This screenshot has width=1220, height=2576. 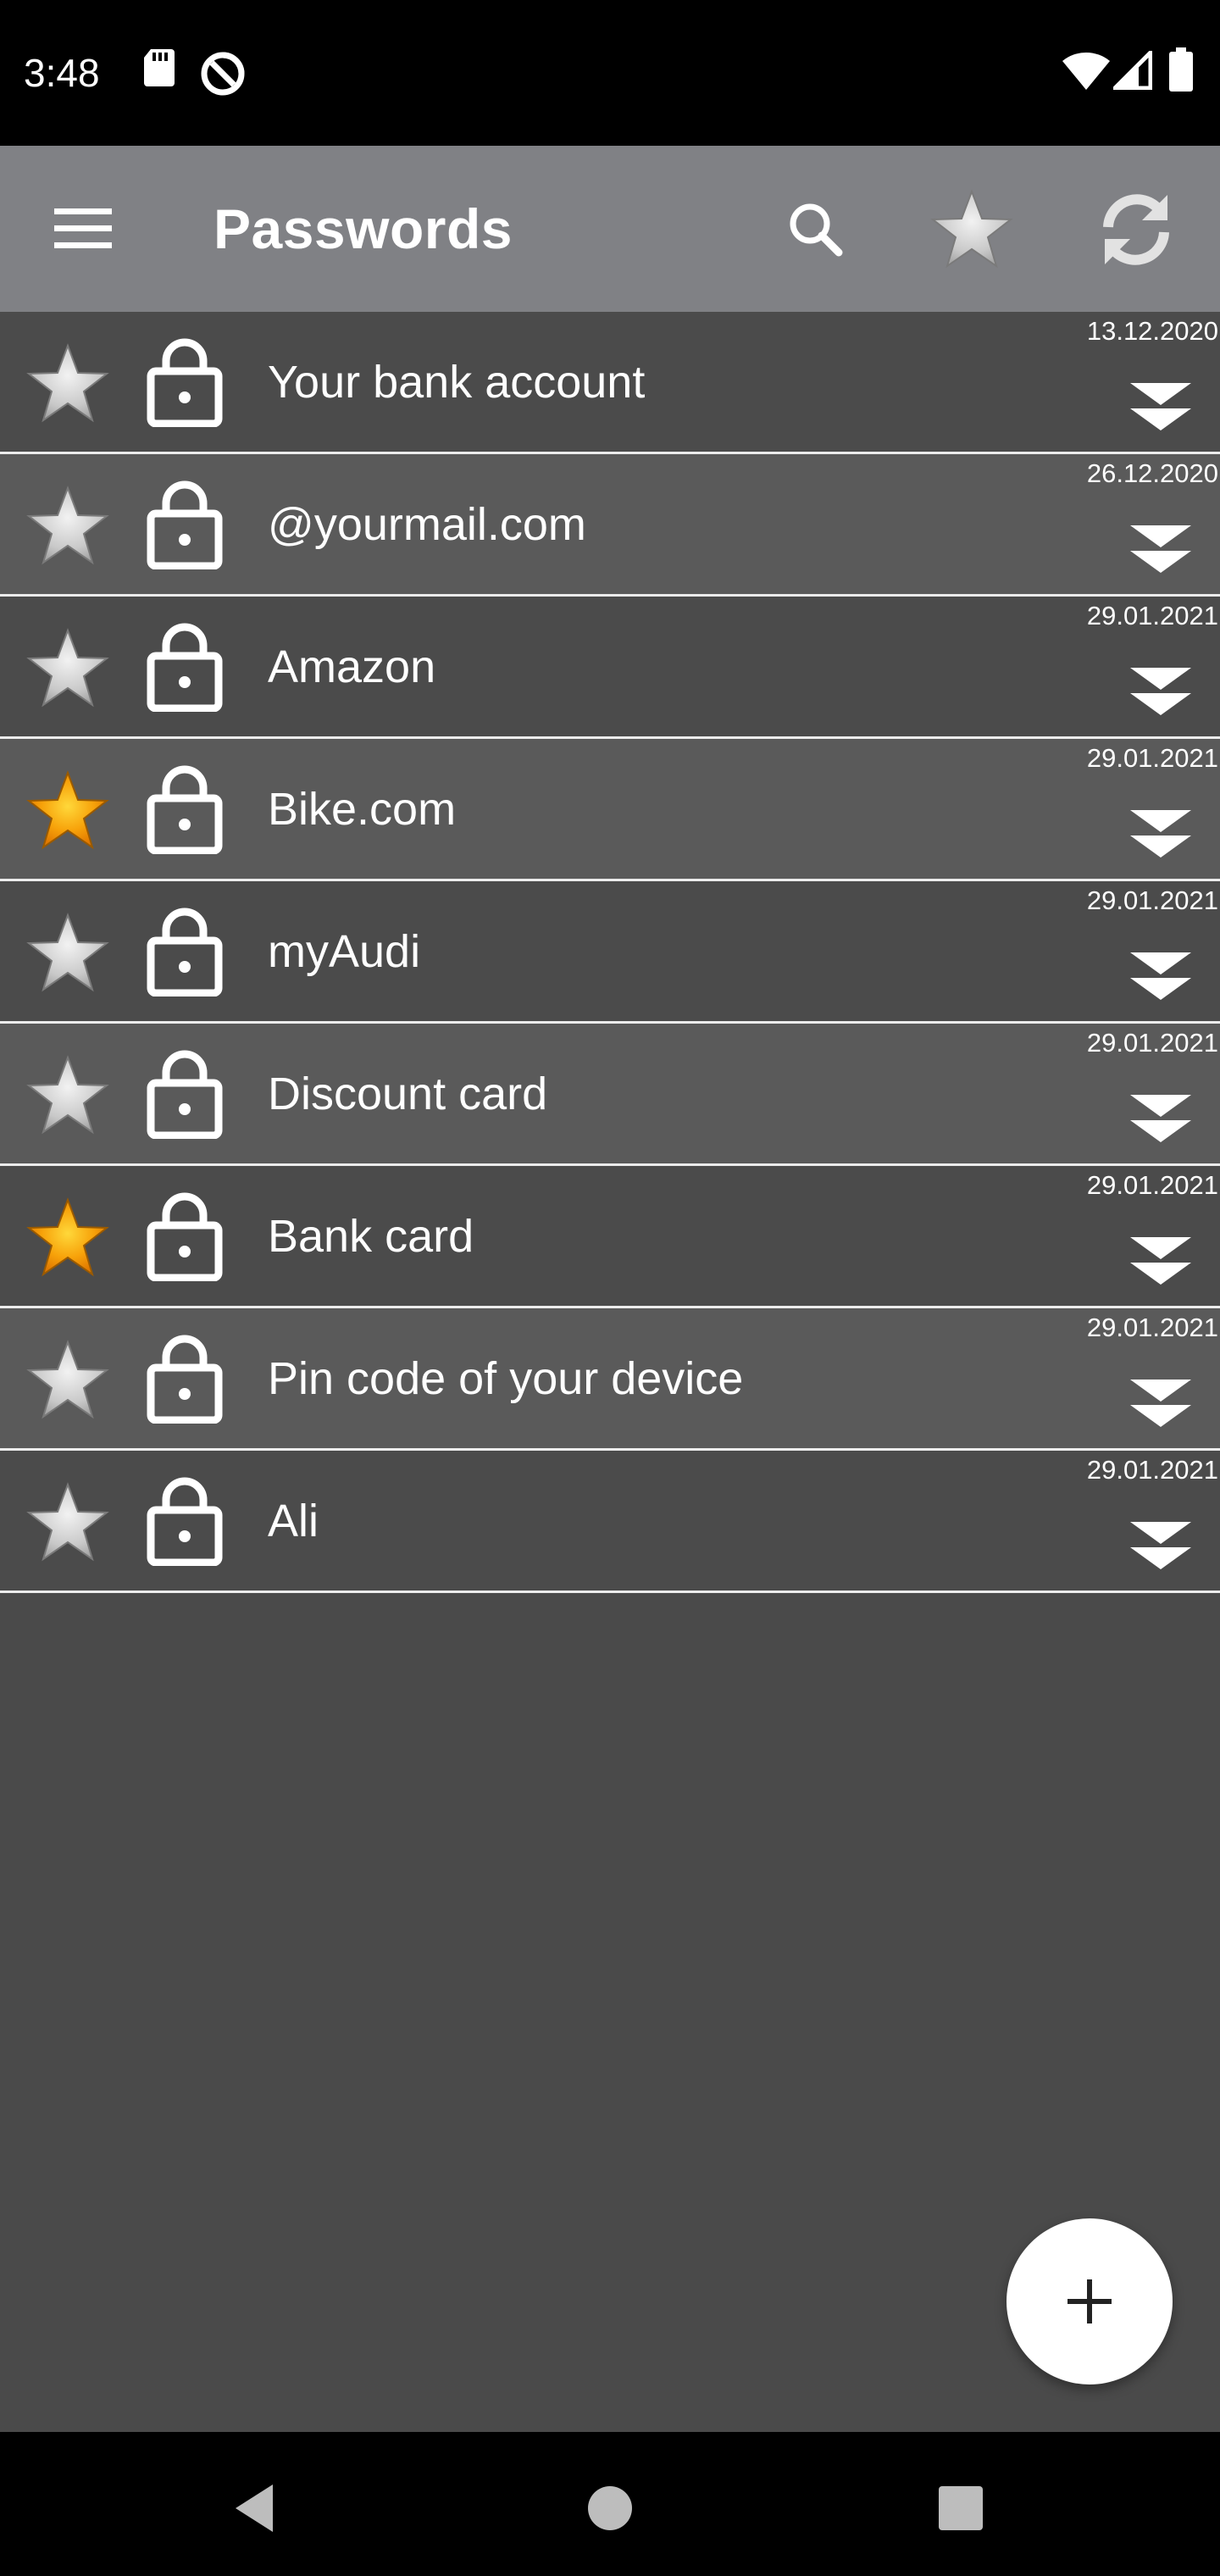 What do you see at coordinates (610, 1522) in the screenshot?
I see `list-item: Ali 29.01.2021` at bounding box center [610, 1522].